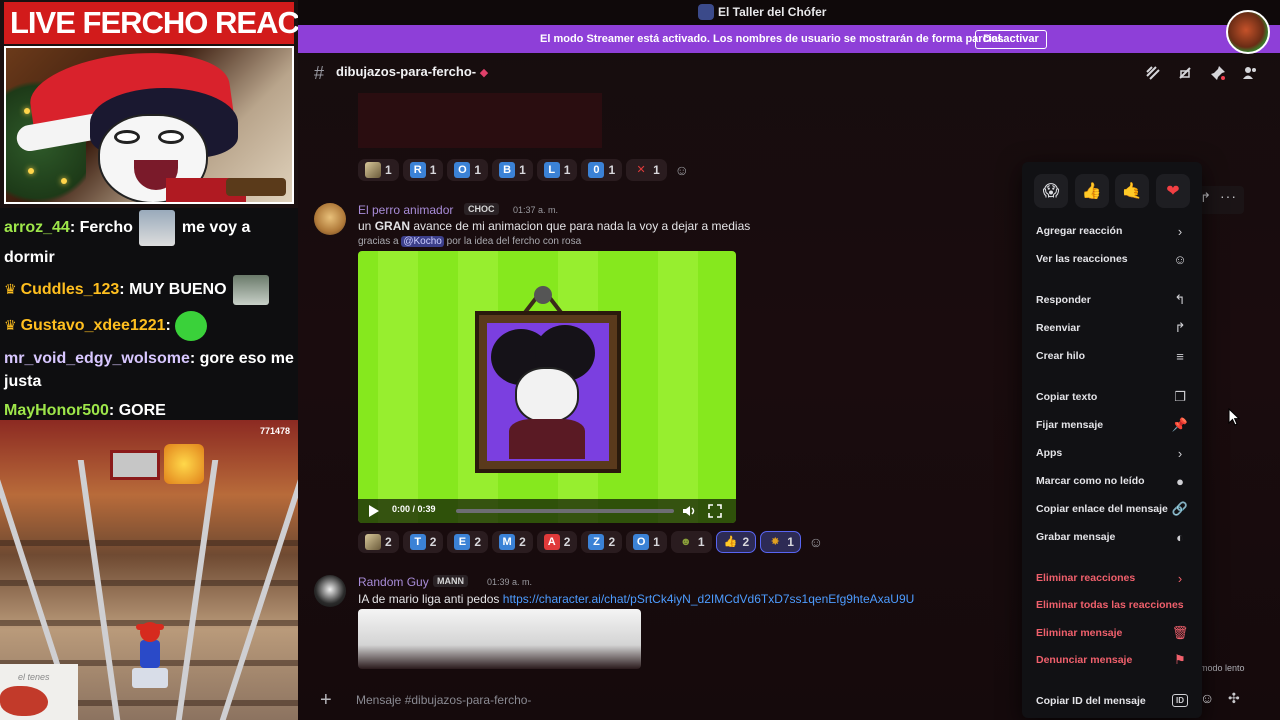 The height and width of the screenshot is (720, 1280). Describe the element at coordinates (93, 326) in the screenshot. I see `chat-username: Gustavo_xdee1221` at that location.